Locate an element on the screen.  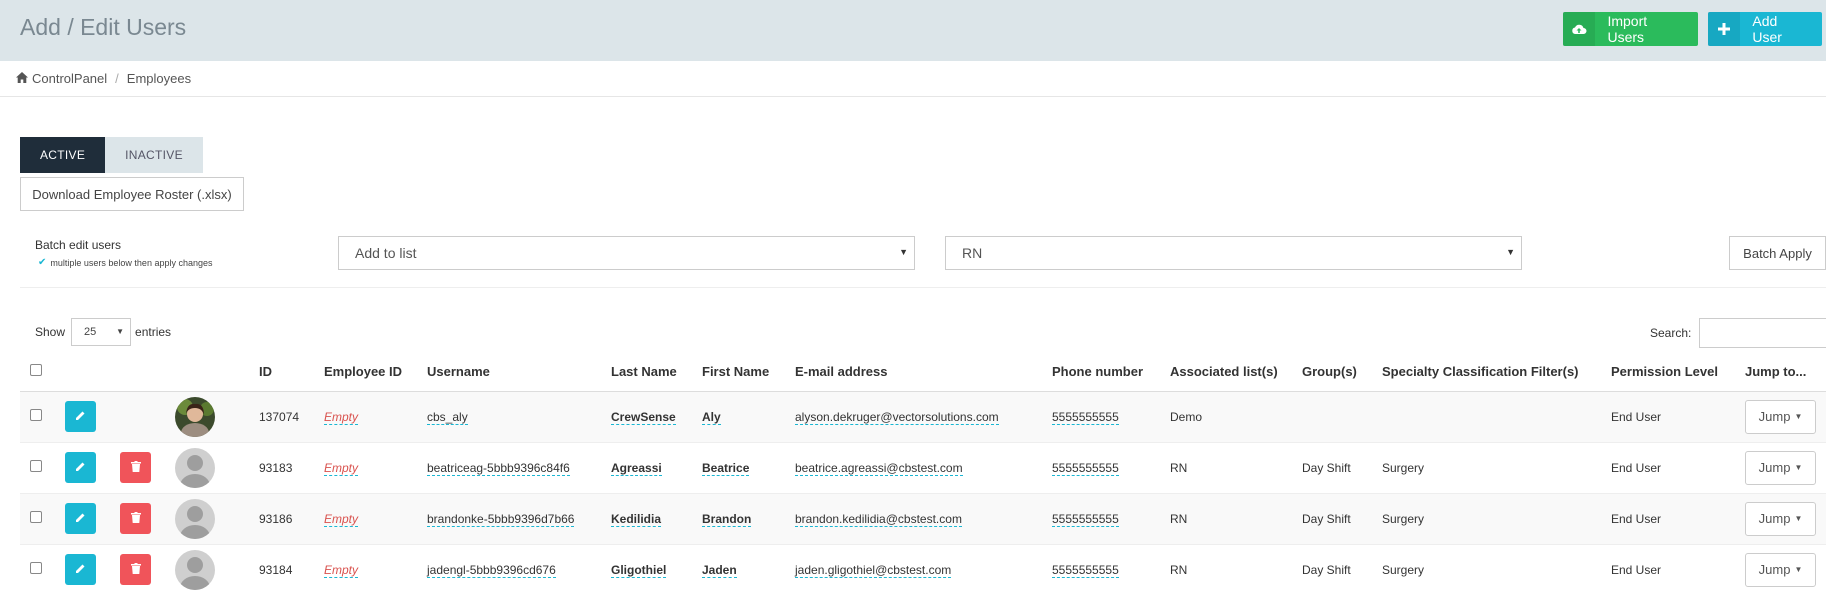
first-name-cell: Jaden is located at coordinates (719, 570).